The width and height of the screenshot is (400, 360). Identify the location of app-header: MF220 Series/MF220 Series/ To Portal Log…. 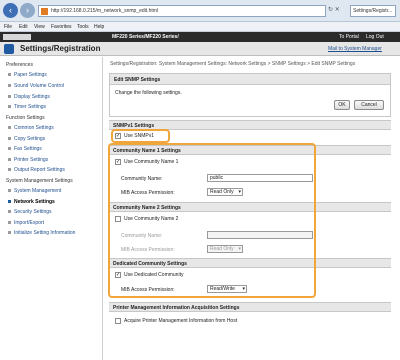
(200, 37).